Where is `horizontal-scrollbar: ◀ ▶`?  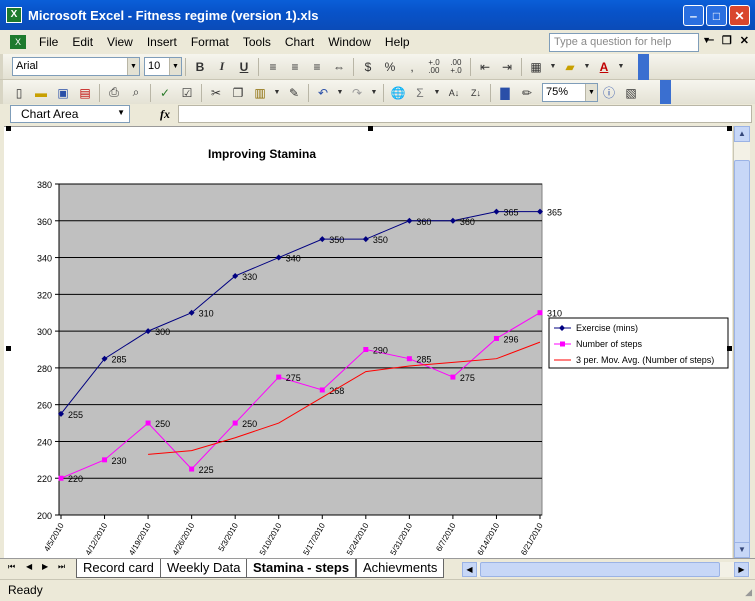
horizontal-scrollbar: ◀ ▶ is located at coordinates (606, 569).